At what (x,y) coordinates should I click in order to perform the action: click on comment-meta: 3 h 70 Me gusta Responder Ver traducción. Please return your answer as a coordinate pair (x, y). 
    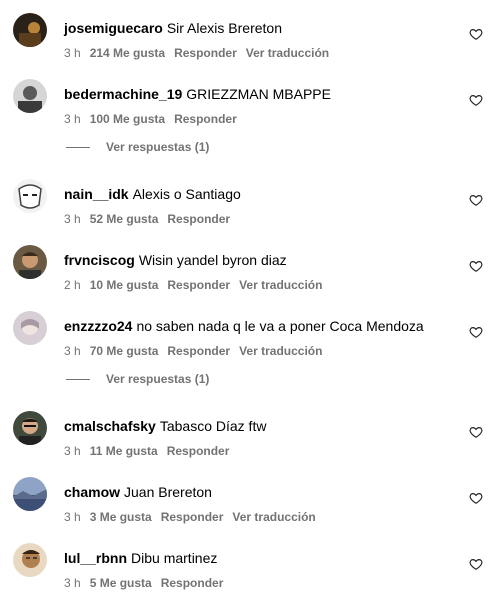
    Looking at the image, I should click on (197, 351).